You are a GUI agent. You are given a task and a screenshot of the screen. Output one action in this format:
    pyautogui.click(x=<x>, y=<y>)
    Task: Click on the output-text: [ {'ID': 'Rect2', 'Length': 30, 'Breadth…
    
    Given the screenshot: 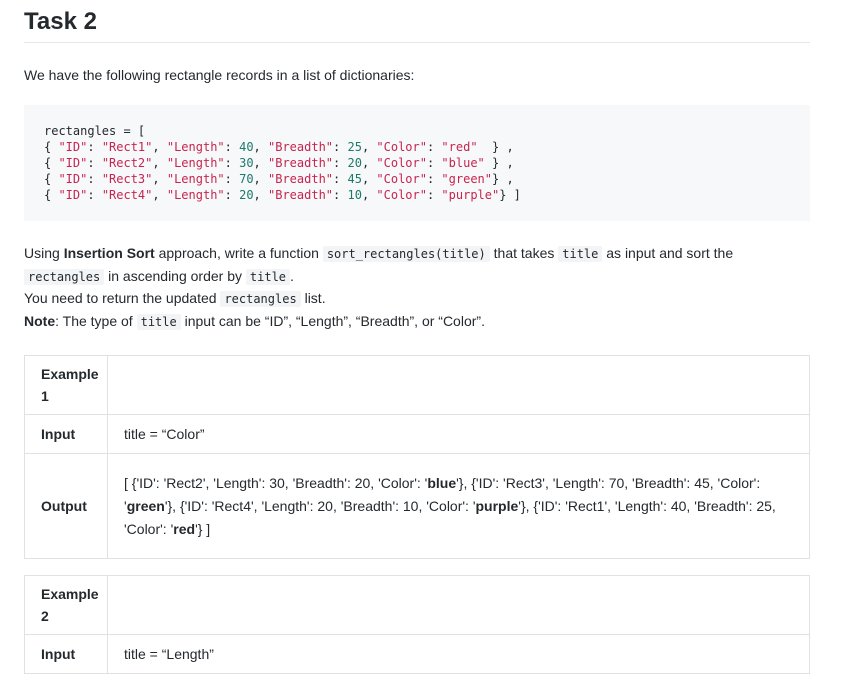 What is the action you would take?
    pyautogui.click(x=276, y=482)
    